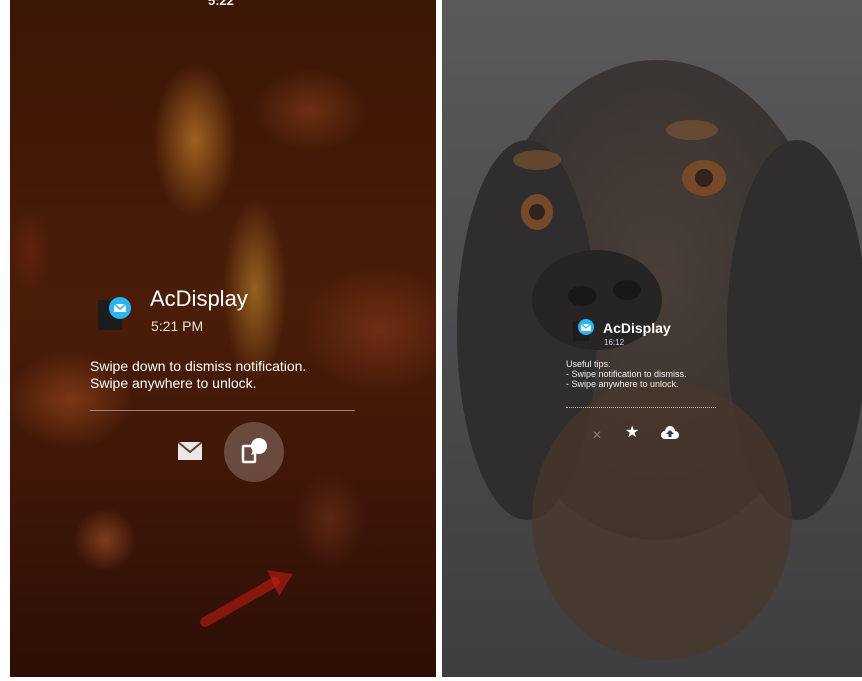 The width and height of the screenshot is (862, 681). I want to click on notification-message-line: - Swipe anywhere to unlock., so click(622, 384).